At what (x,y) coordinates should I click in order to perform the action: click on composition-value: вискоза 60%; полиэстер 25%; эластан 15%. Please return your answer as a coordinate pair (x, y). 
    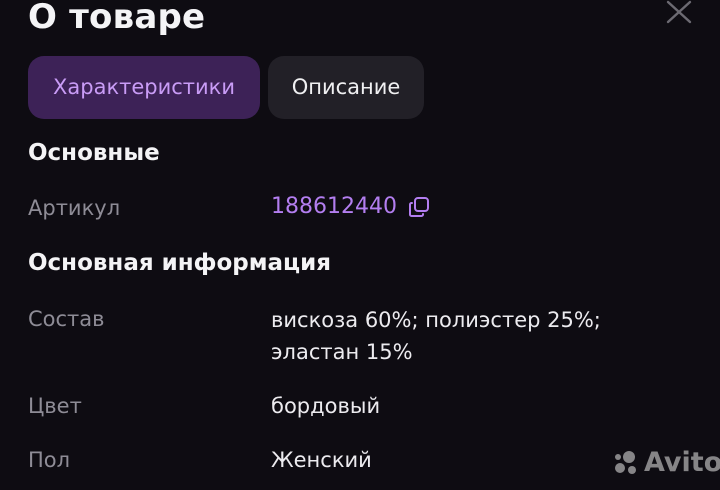
    Looking at the image, I should click on (436, 336).